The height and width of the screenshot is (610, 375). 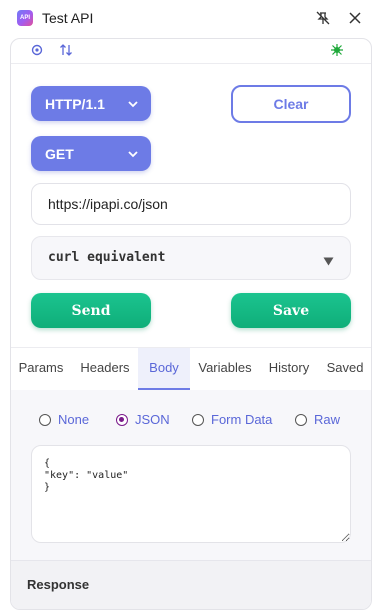 What do you see at coordinates (58, 584) in the screenshot?
I see `response-label: Response` at bounding box center [58, 584].